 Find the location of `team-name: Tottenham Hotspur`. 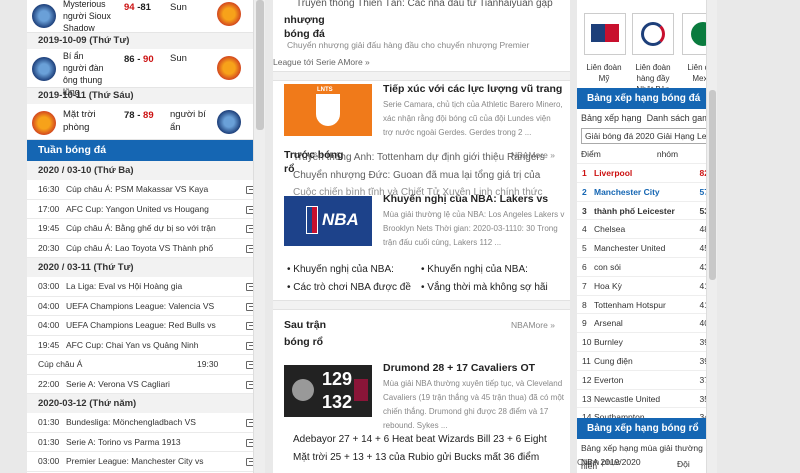

team-name: Tottenham Hotspur is located at coordinates (630, 304).